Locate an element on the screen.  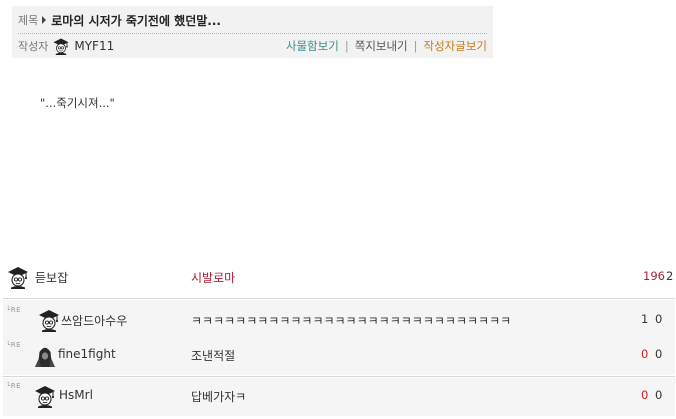
comment-text: 답베가자ㅋ is located at coordinates (219, 397).